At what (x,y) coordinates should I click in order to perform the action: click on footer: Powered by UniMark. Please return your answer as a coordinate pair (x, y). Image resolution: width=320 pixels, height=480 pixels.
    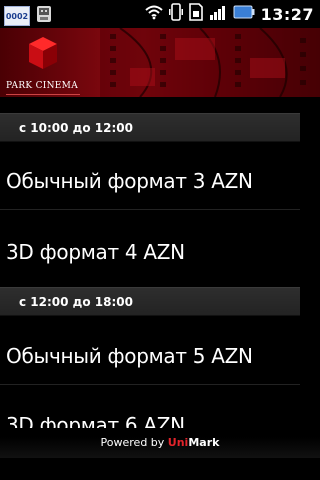
    Looking at the image, I should click on (160, 443).